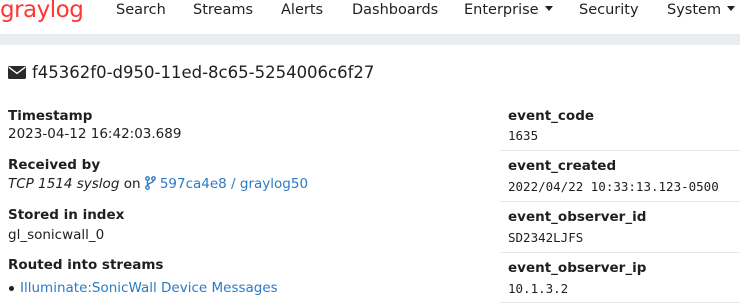 The width and height of the screenshot is (740, 307). What do you see at coordinates (149, 288) in the screenshot?
I see `stream-link: Illuminate:SonicWall Device Messages` at bounding box center [149, 288].